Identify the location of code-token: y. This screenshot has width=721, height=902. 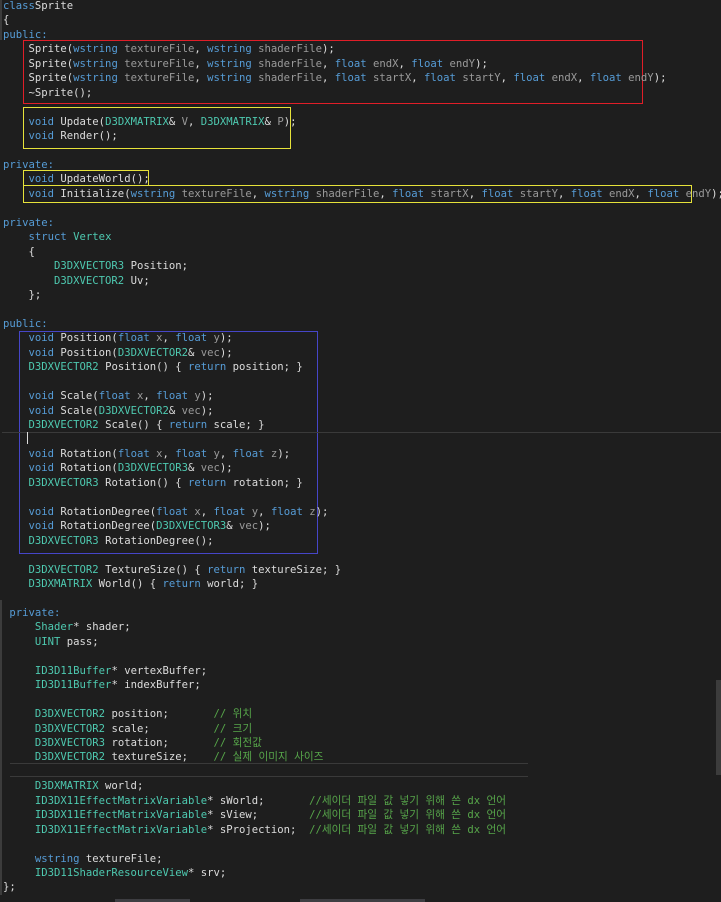
(213, 453).